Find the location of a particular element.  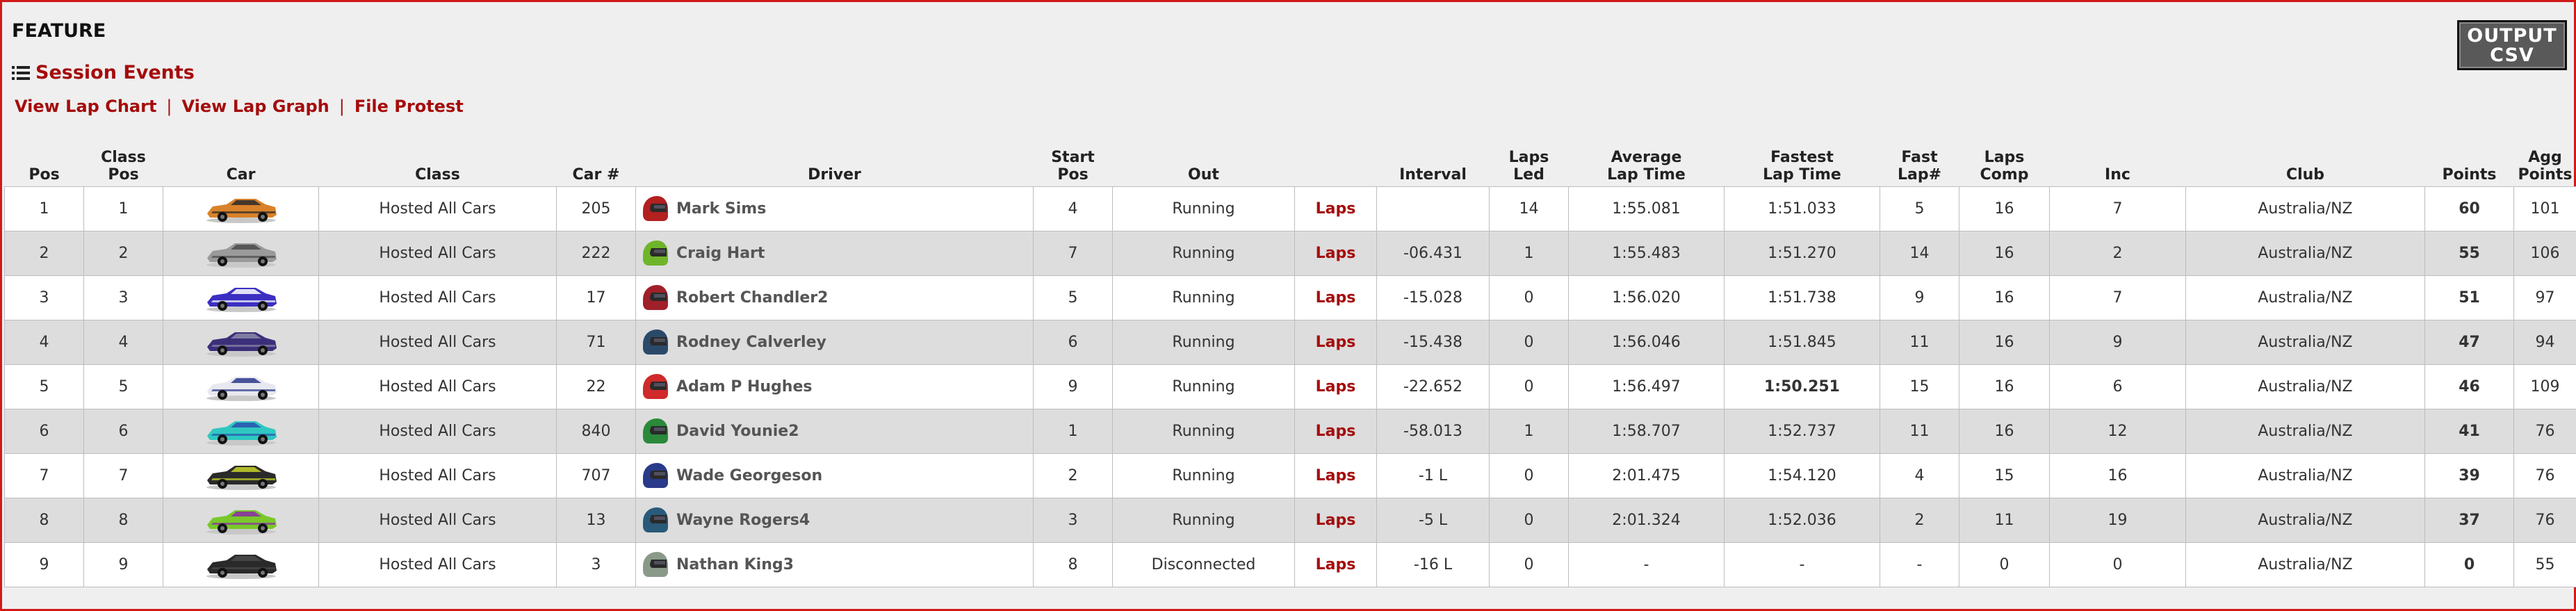

pos-cell: 1 is located at coordinates (44, 208).